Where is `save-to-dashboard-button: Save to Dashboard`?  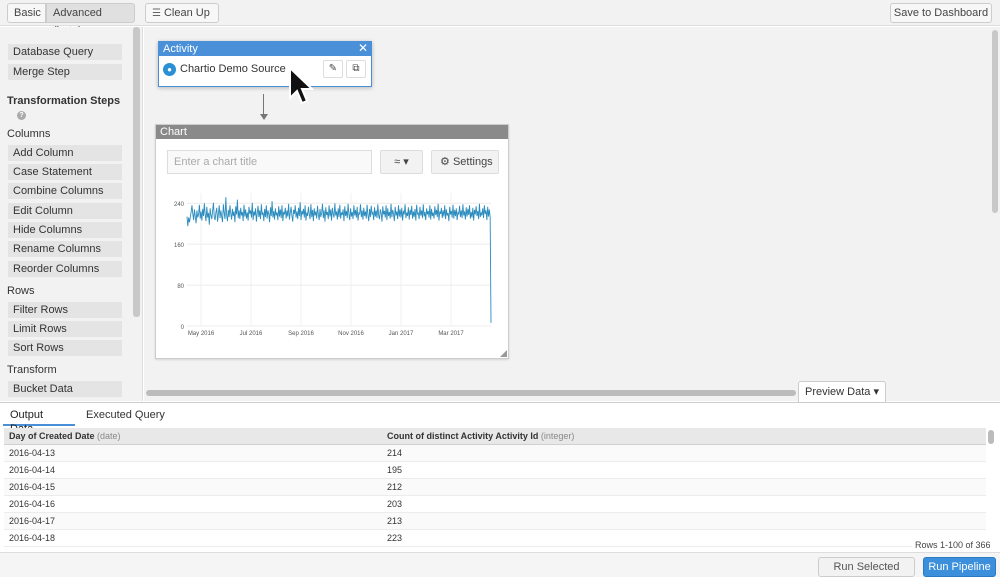
save-to-dashboard-button: Save to Dashboard is located at coordinates (941, 13).